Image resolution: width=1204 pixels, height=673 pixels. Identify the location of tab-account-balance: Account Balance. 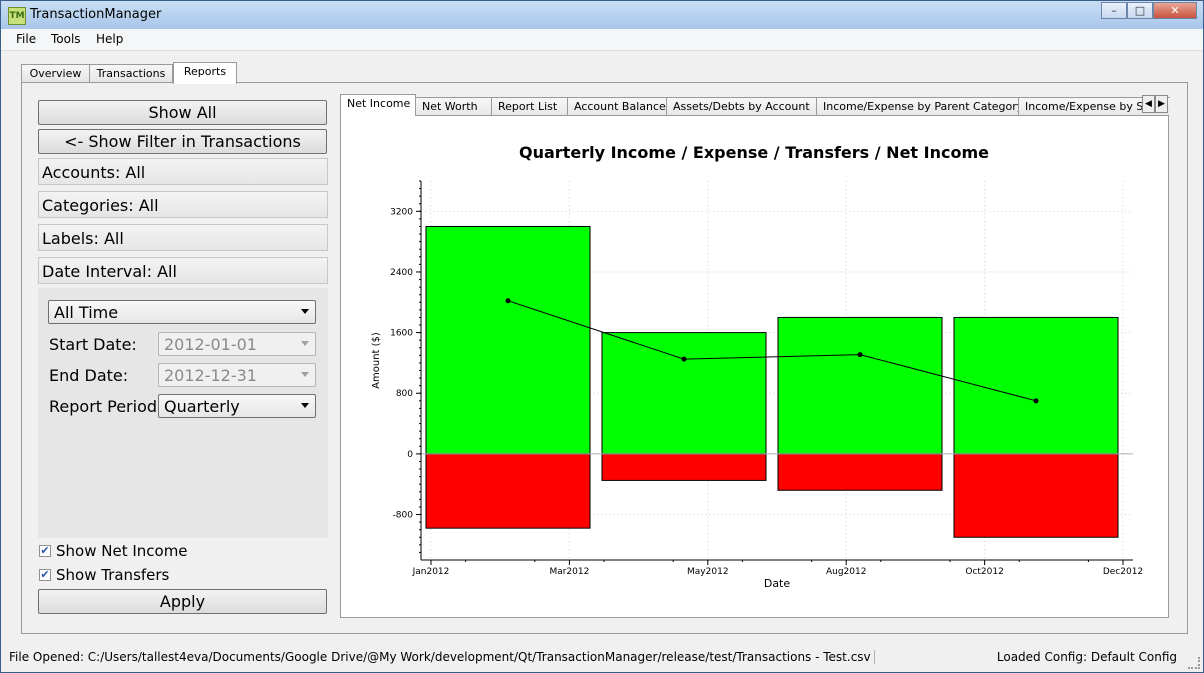
(617, 106).